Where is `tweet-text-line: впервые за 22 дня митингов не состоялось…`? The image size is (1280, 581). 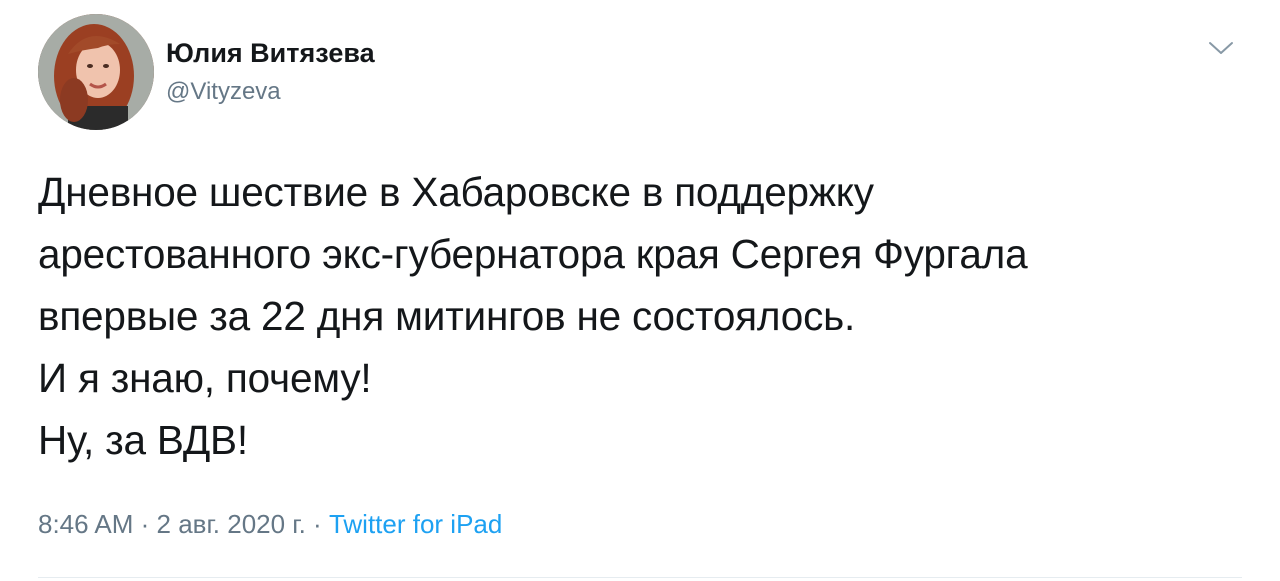 tweet-text-line: впервые за 22 дня митингов не состоялось… is located at coordinates (447, 316).